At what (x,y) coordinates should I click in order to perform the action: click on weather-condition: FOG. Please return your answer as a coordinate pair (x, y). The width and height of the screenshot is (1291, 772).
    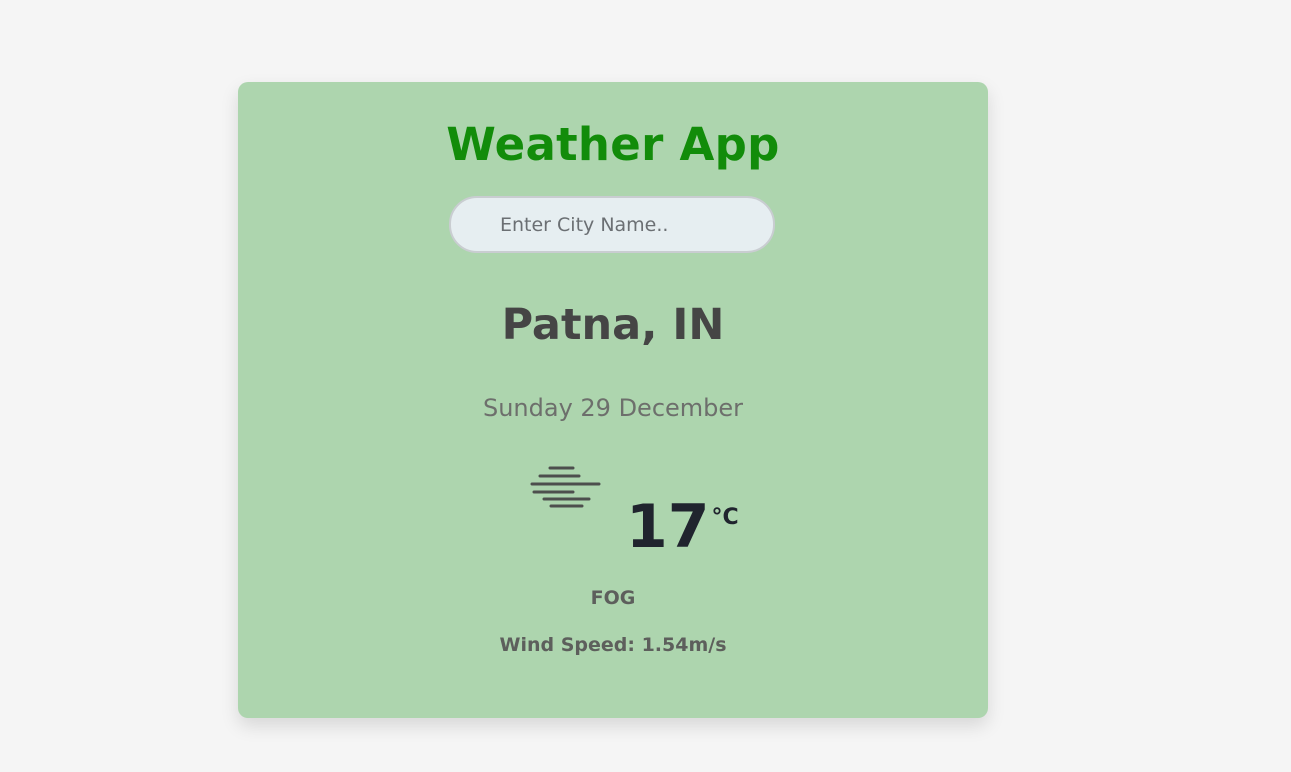
    Looking at the image, I should click on (613, 598).